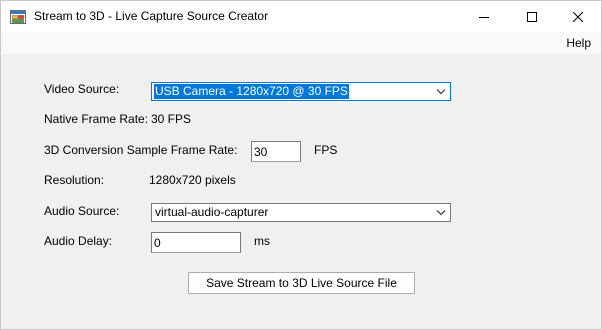 This screenshot has width=602, height=330. Describe the element at coordinates (251, 91) in the screenshot. I see `video-source-value: USB Camera - 1280x720 @ 30 FPS` at that location.